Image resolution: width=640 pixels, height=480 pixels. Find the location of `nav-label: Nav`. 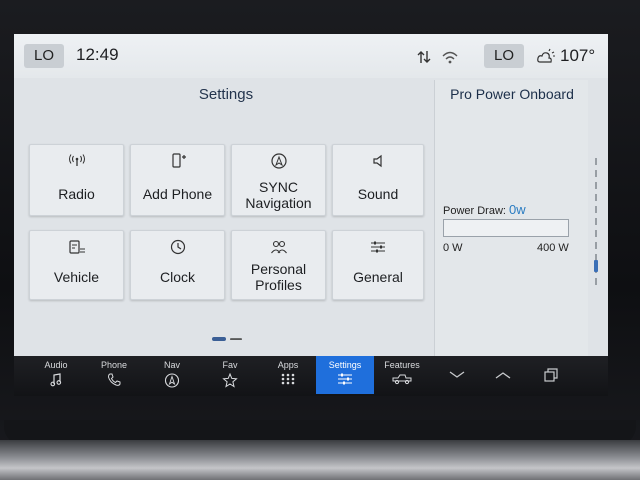

nav-label: Nav is located at coordinates (171, 365).